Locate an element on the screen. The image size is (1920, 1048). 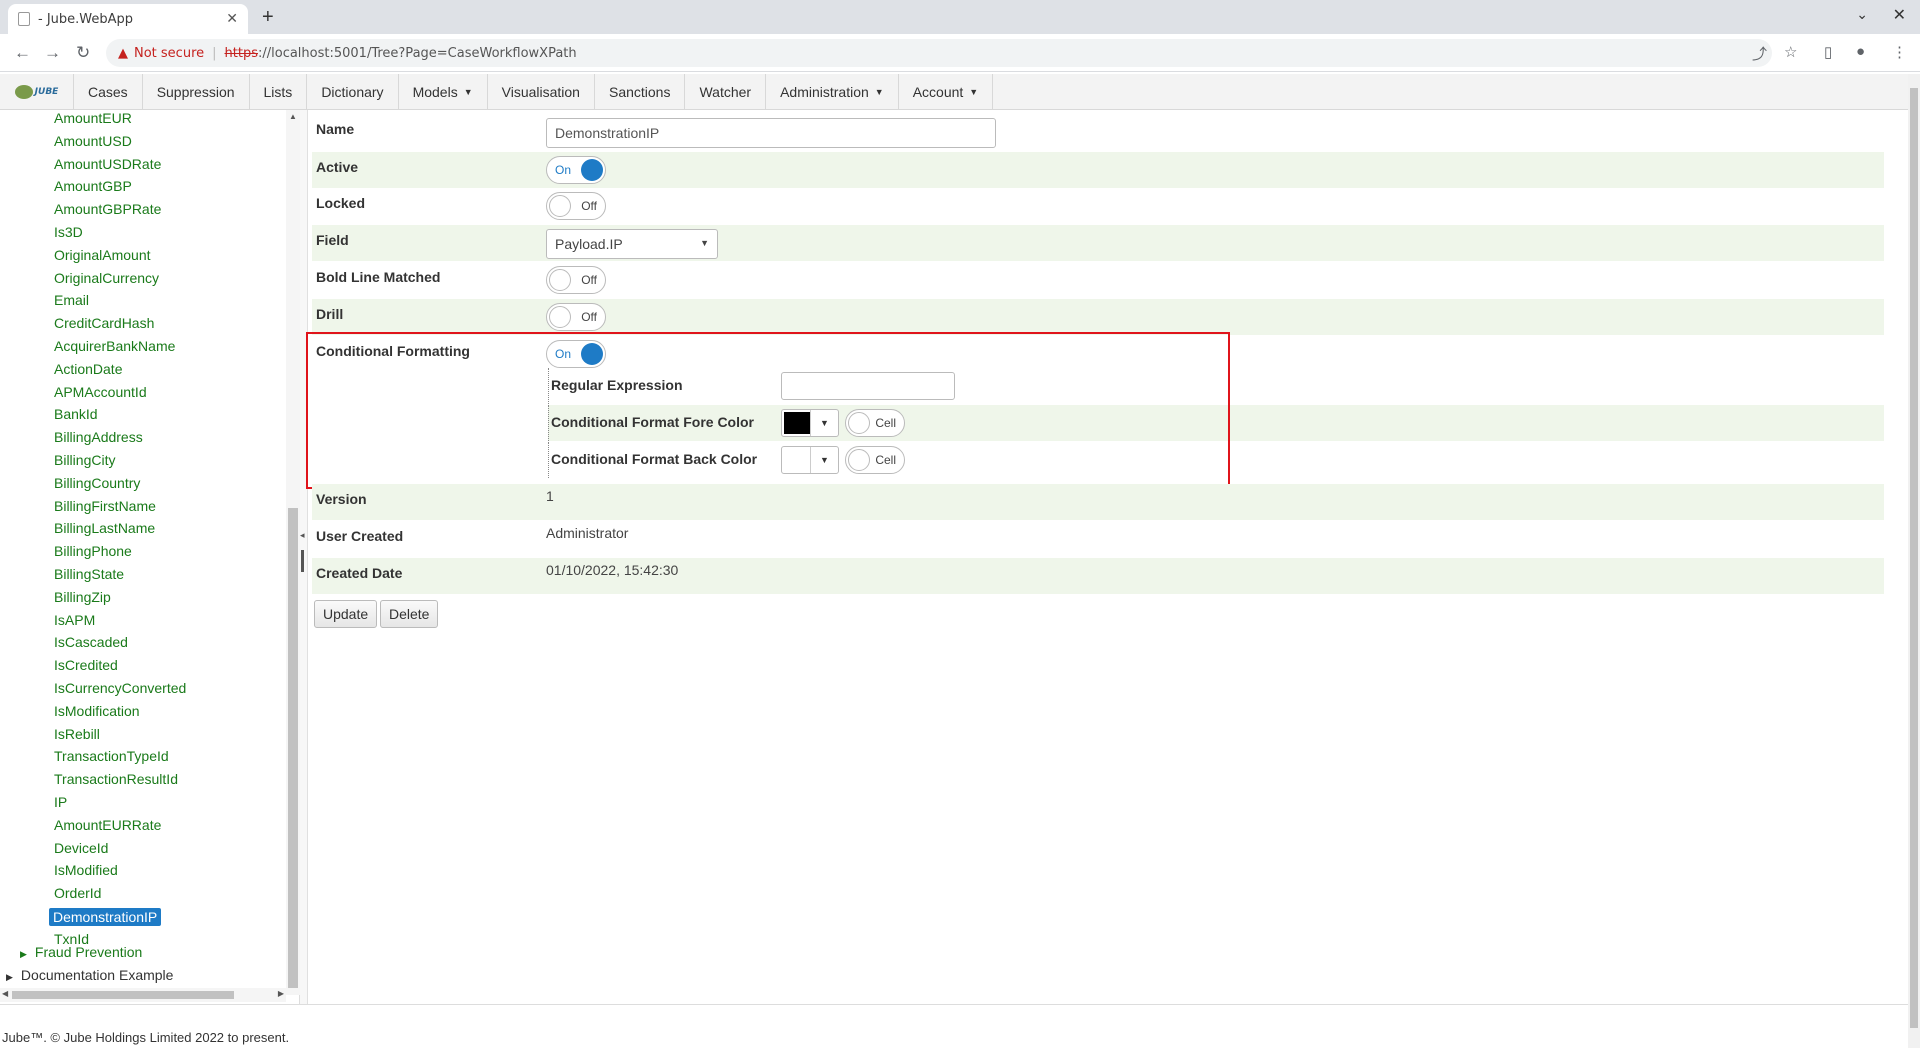
side-panel-icon: ▯ is located at coordinates (1828, 52).